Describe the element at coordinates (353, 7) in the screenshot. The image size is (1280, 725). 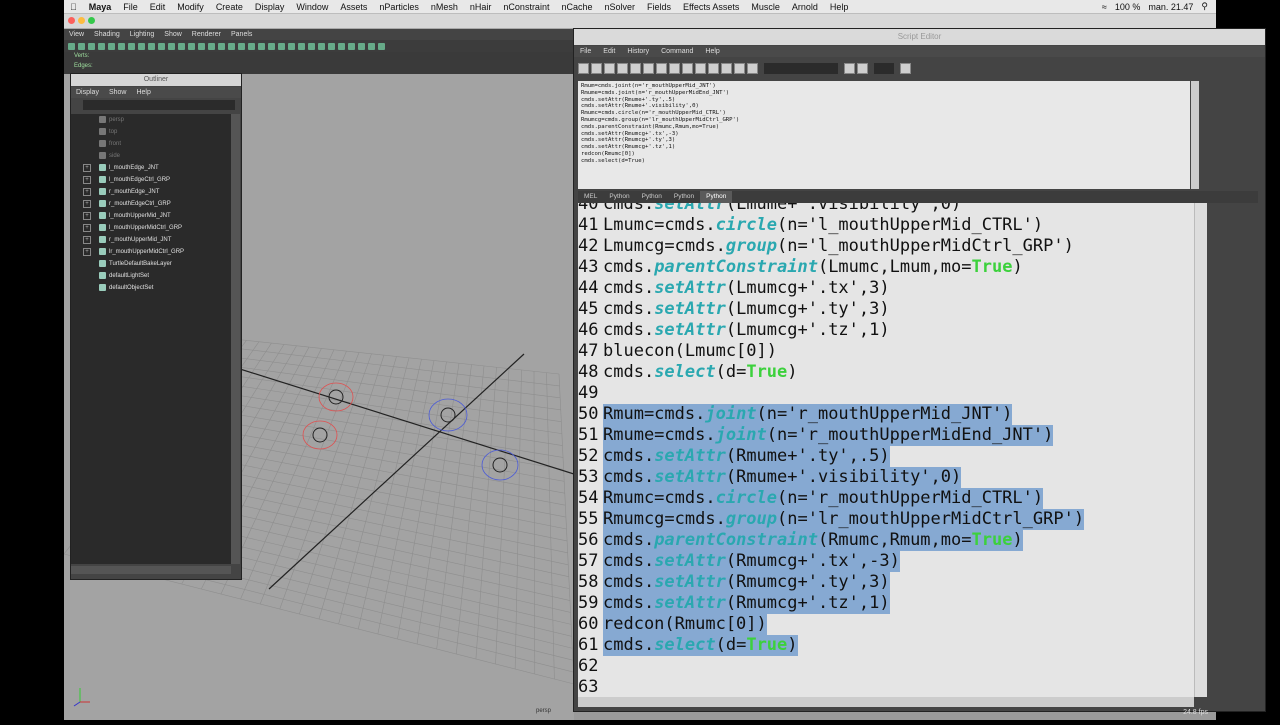
I see `menubar-item: Assets` at that location.